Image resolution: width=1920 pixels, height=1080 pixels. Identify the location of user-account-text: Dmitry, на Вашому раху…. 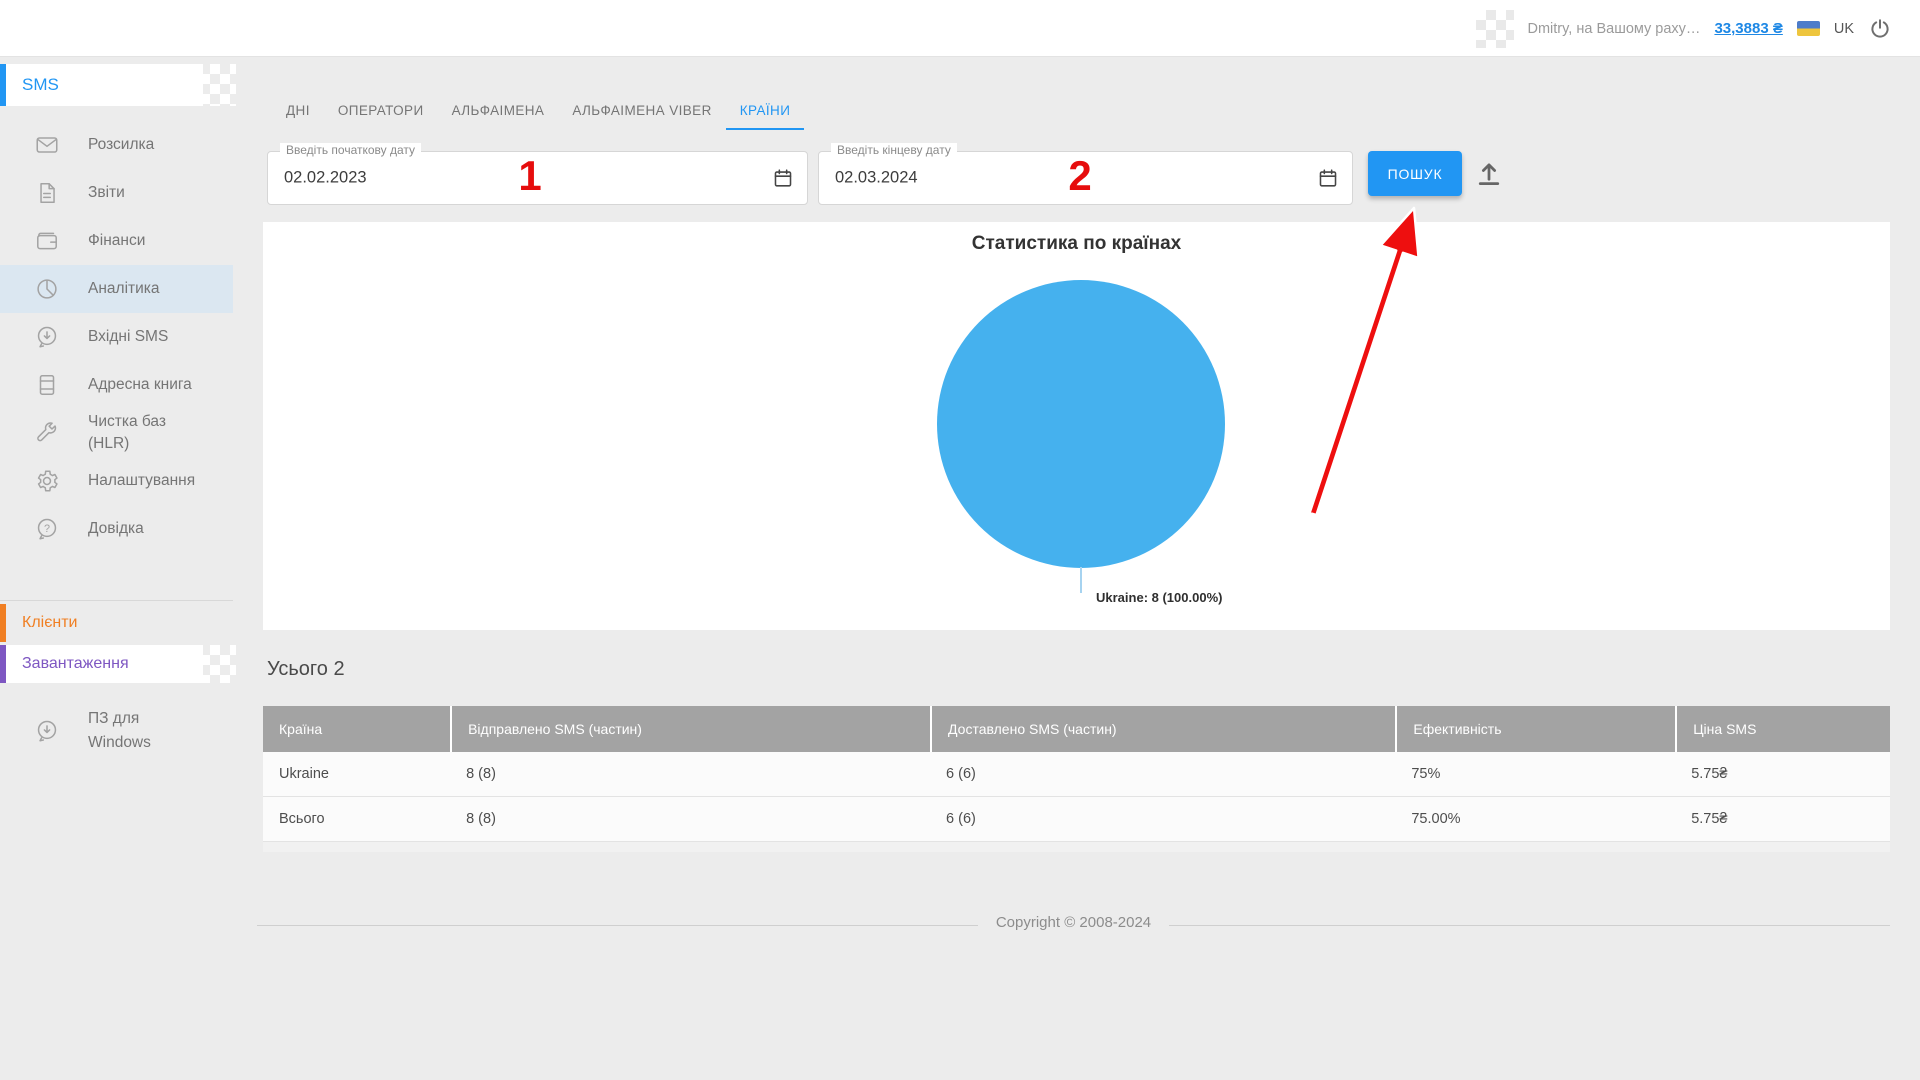
(1614, 28).